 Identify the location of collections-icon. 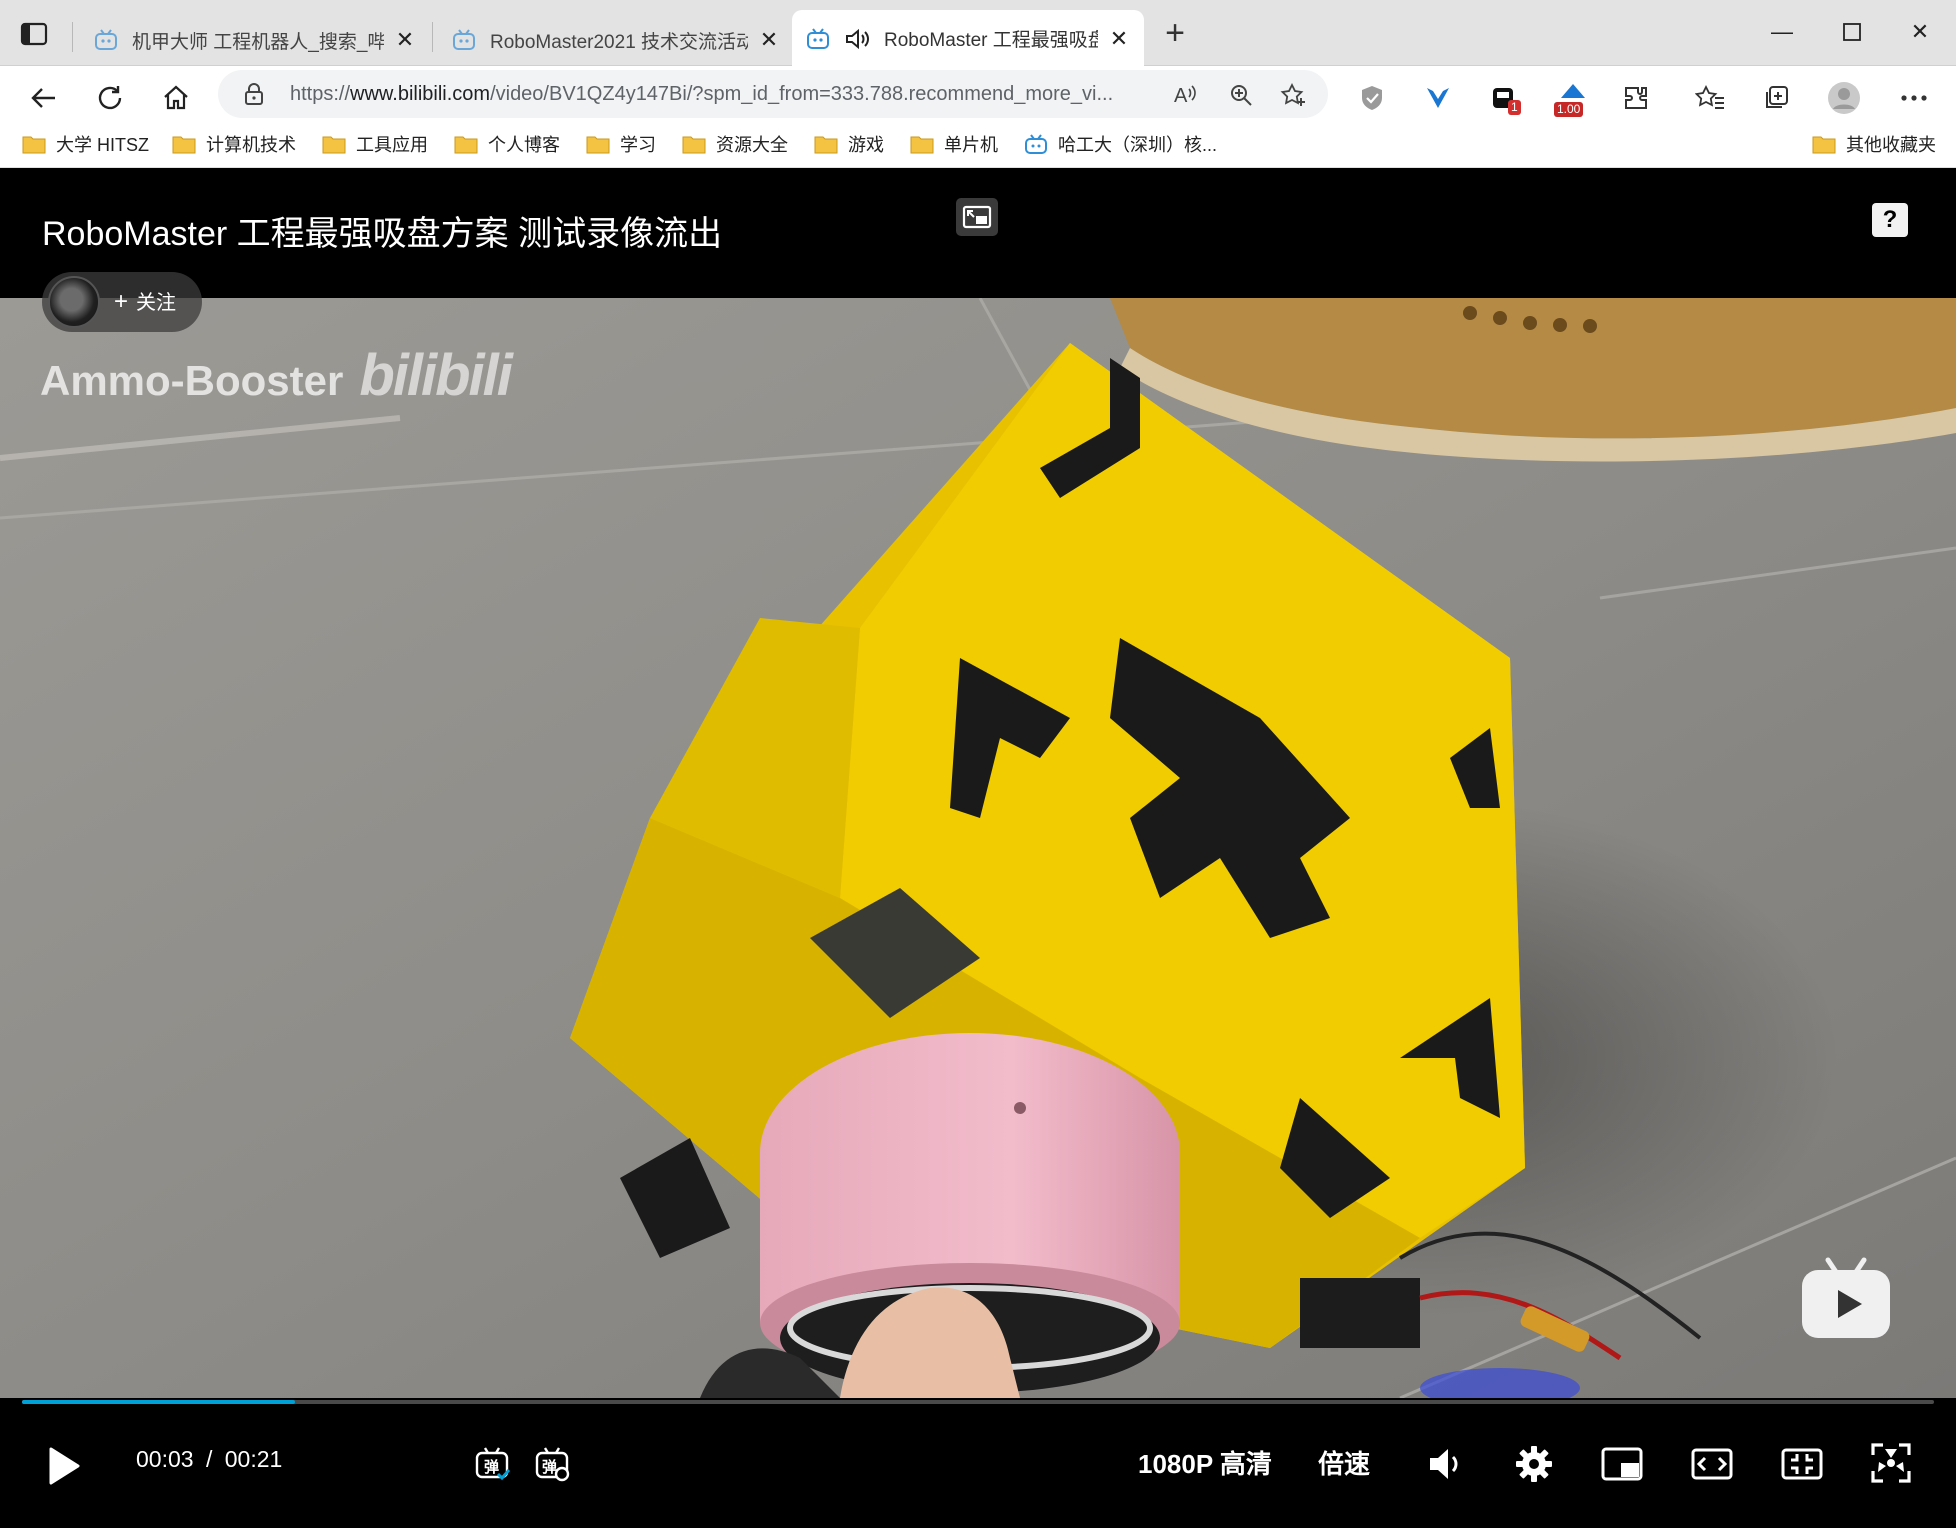
(1776, 98).